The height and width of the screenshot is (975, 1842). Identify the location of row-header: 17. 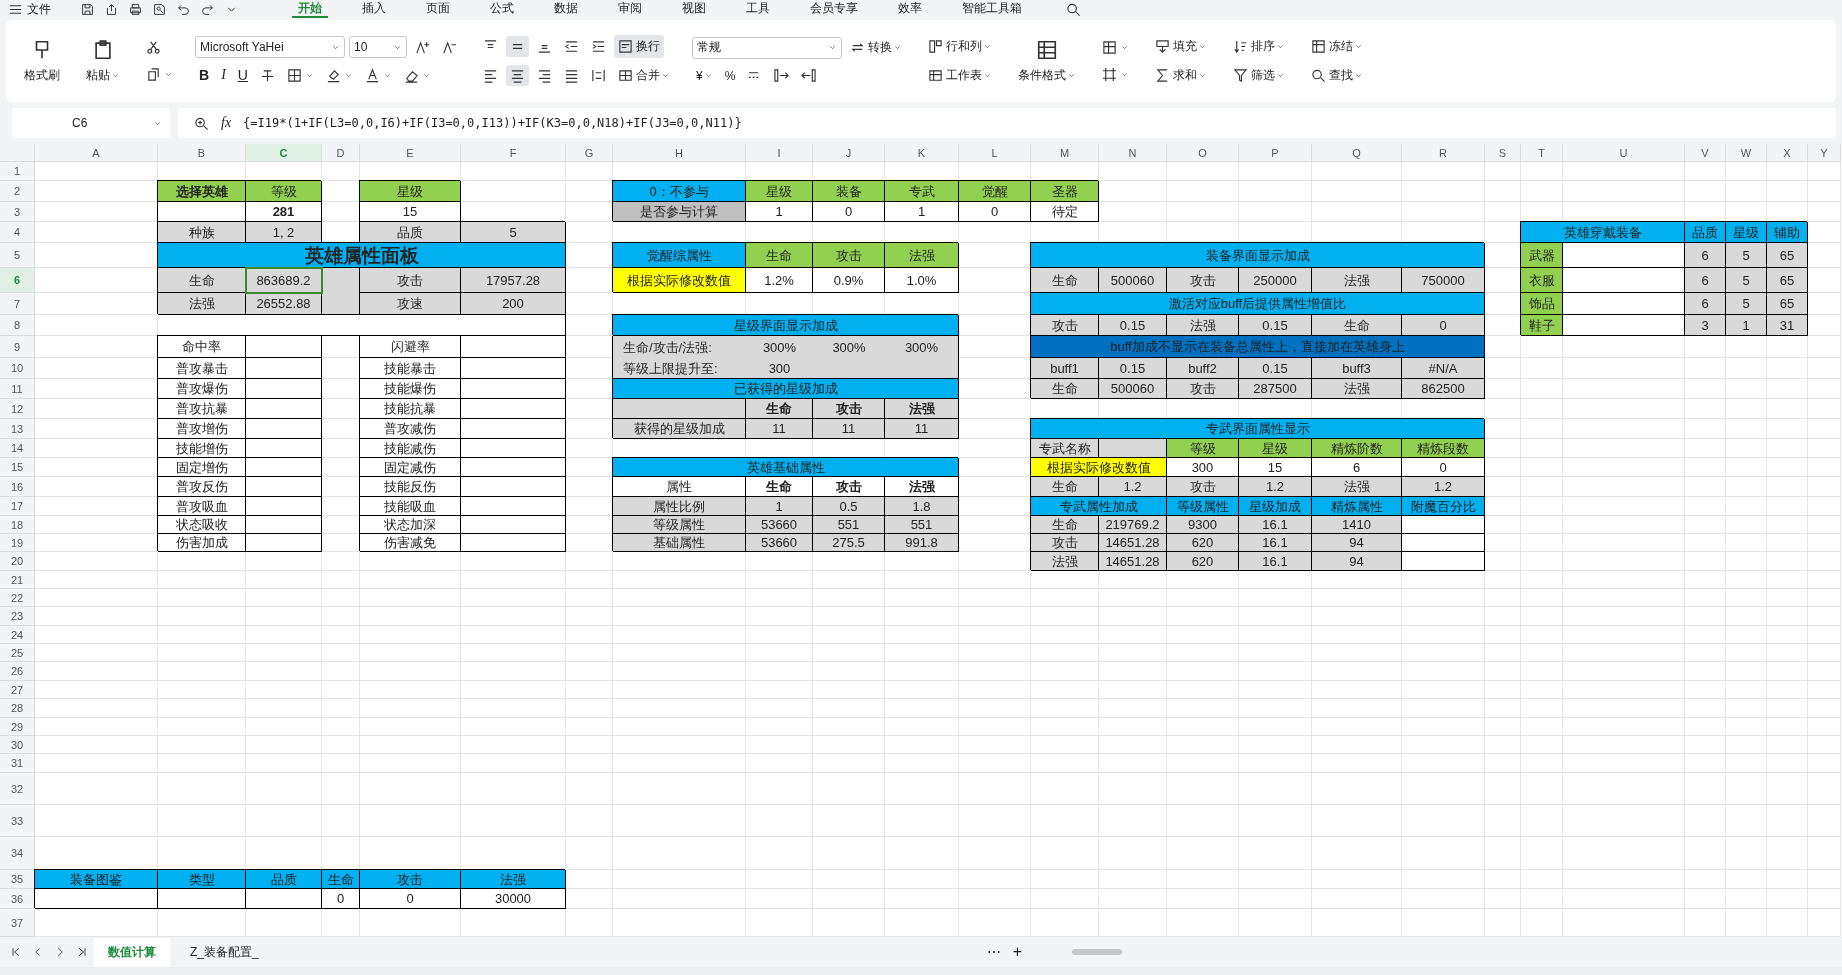
(17, 506).